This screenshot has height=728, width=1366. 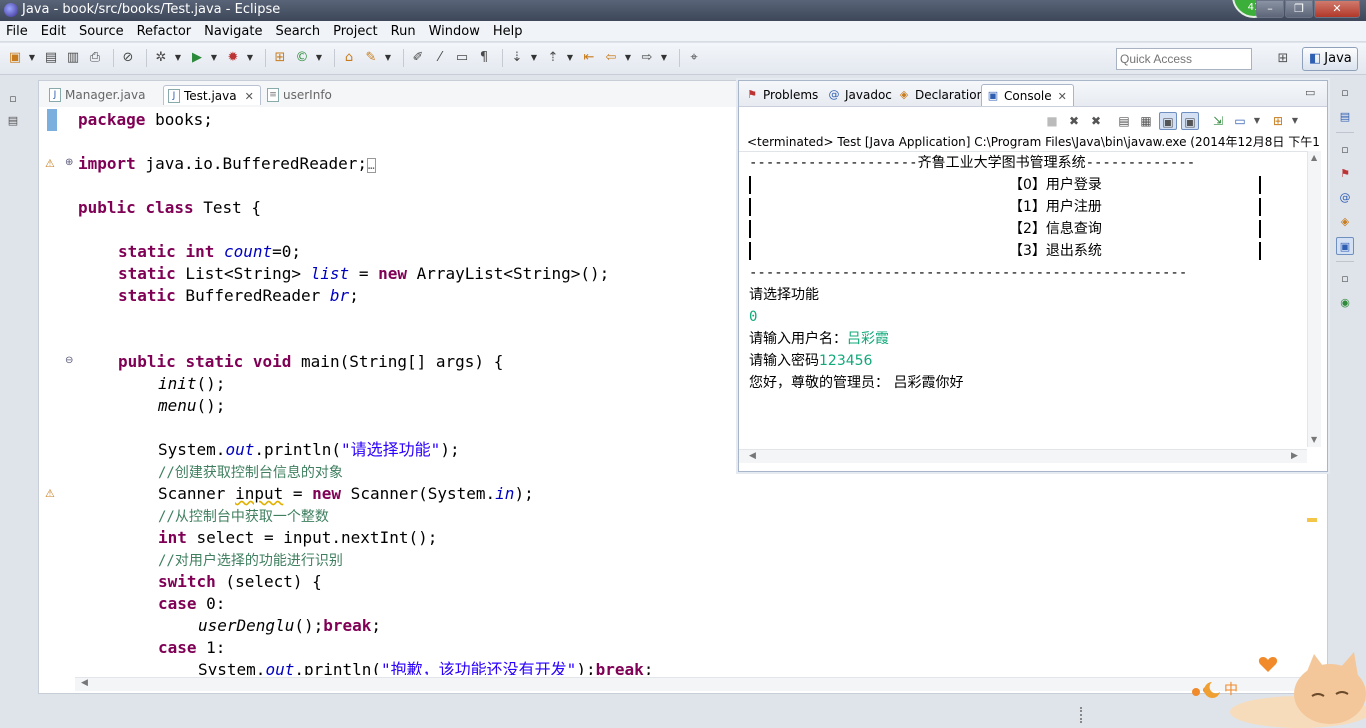 What do you see at coordinates (214, 58) in the screenshot?
I see `run-dropdown-icon: ▼` at bounding box center [214, 58].